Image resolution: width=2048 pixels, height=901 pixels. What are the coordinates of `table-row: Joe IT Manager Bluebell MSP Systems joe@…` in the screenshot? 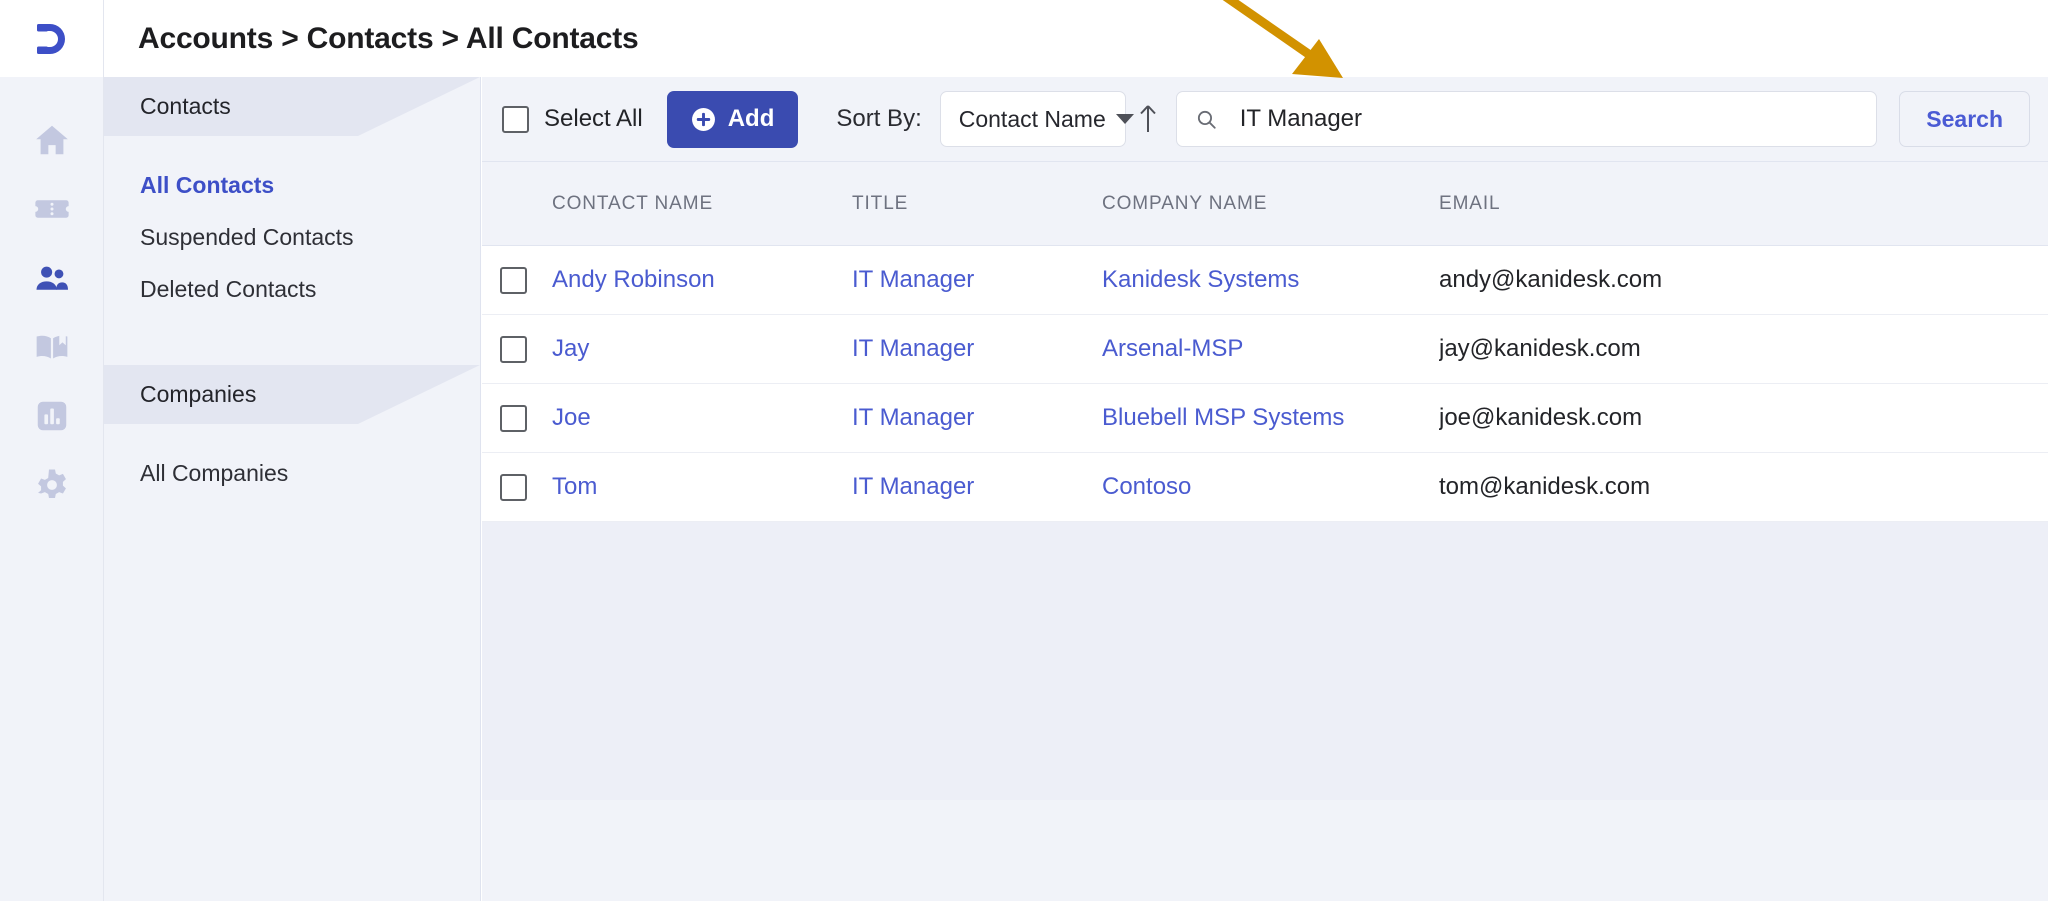 It's located at (1265, 418).